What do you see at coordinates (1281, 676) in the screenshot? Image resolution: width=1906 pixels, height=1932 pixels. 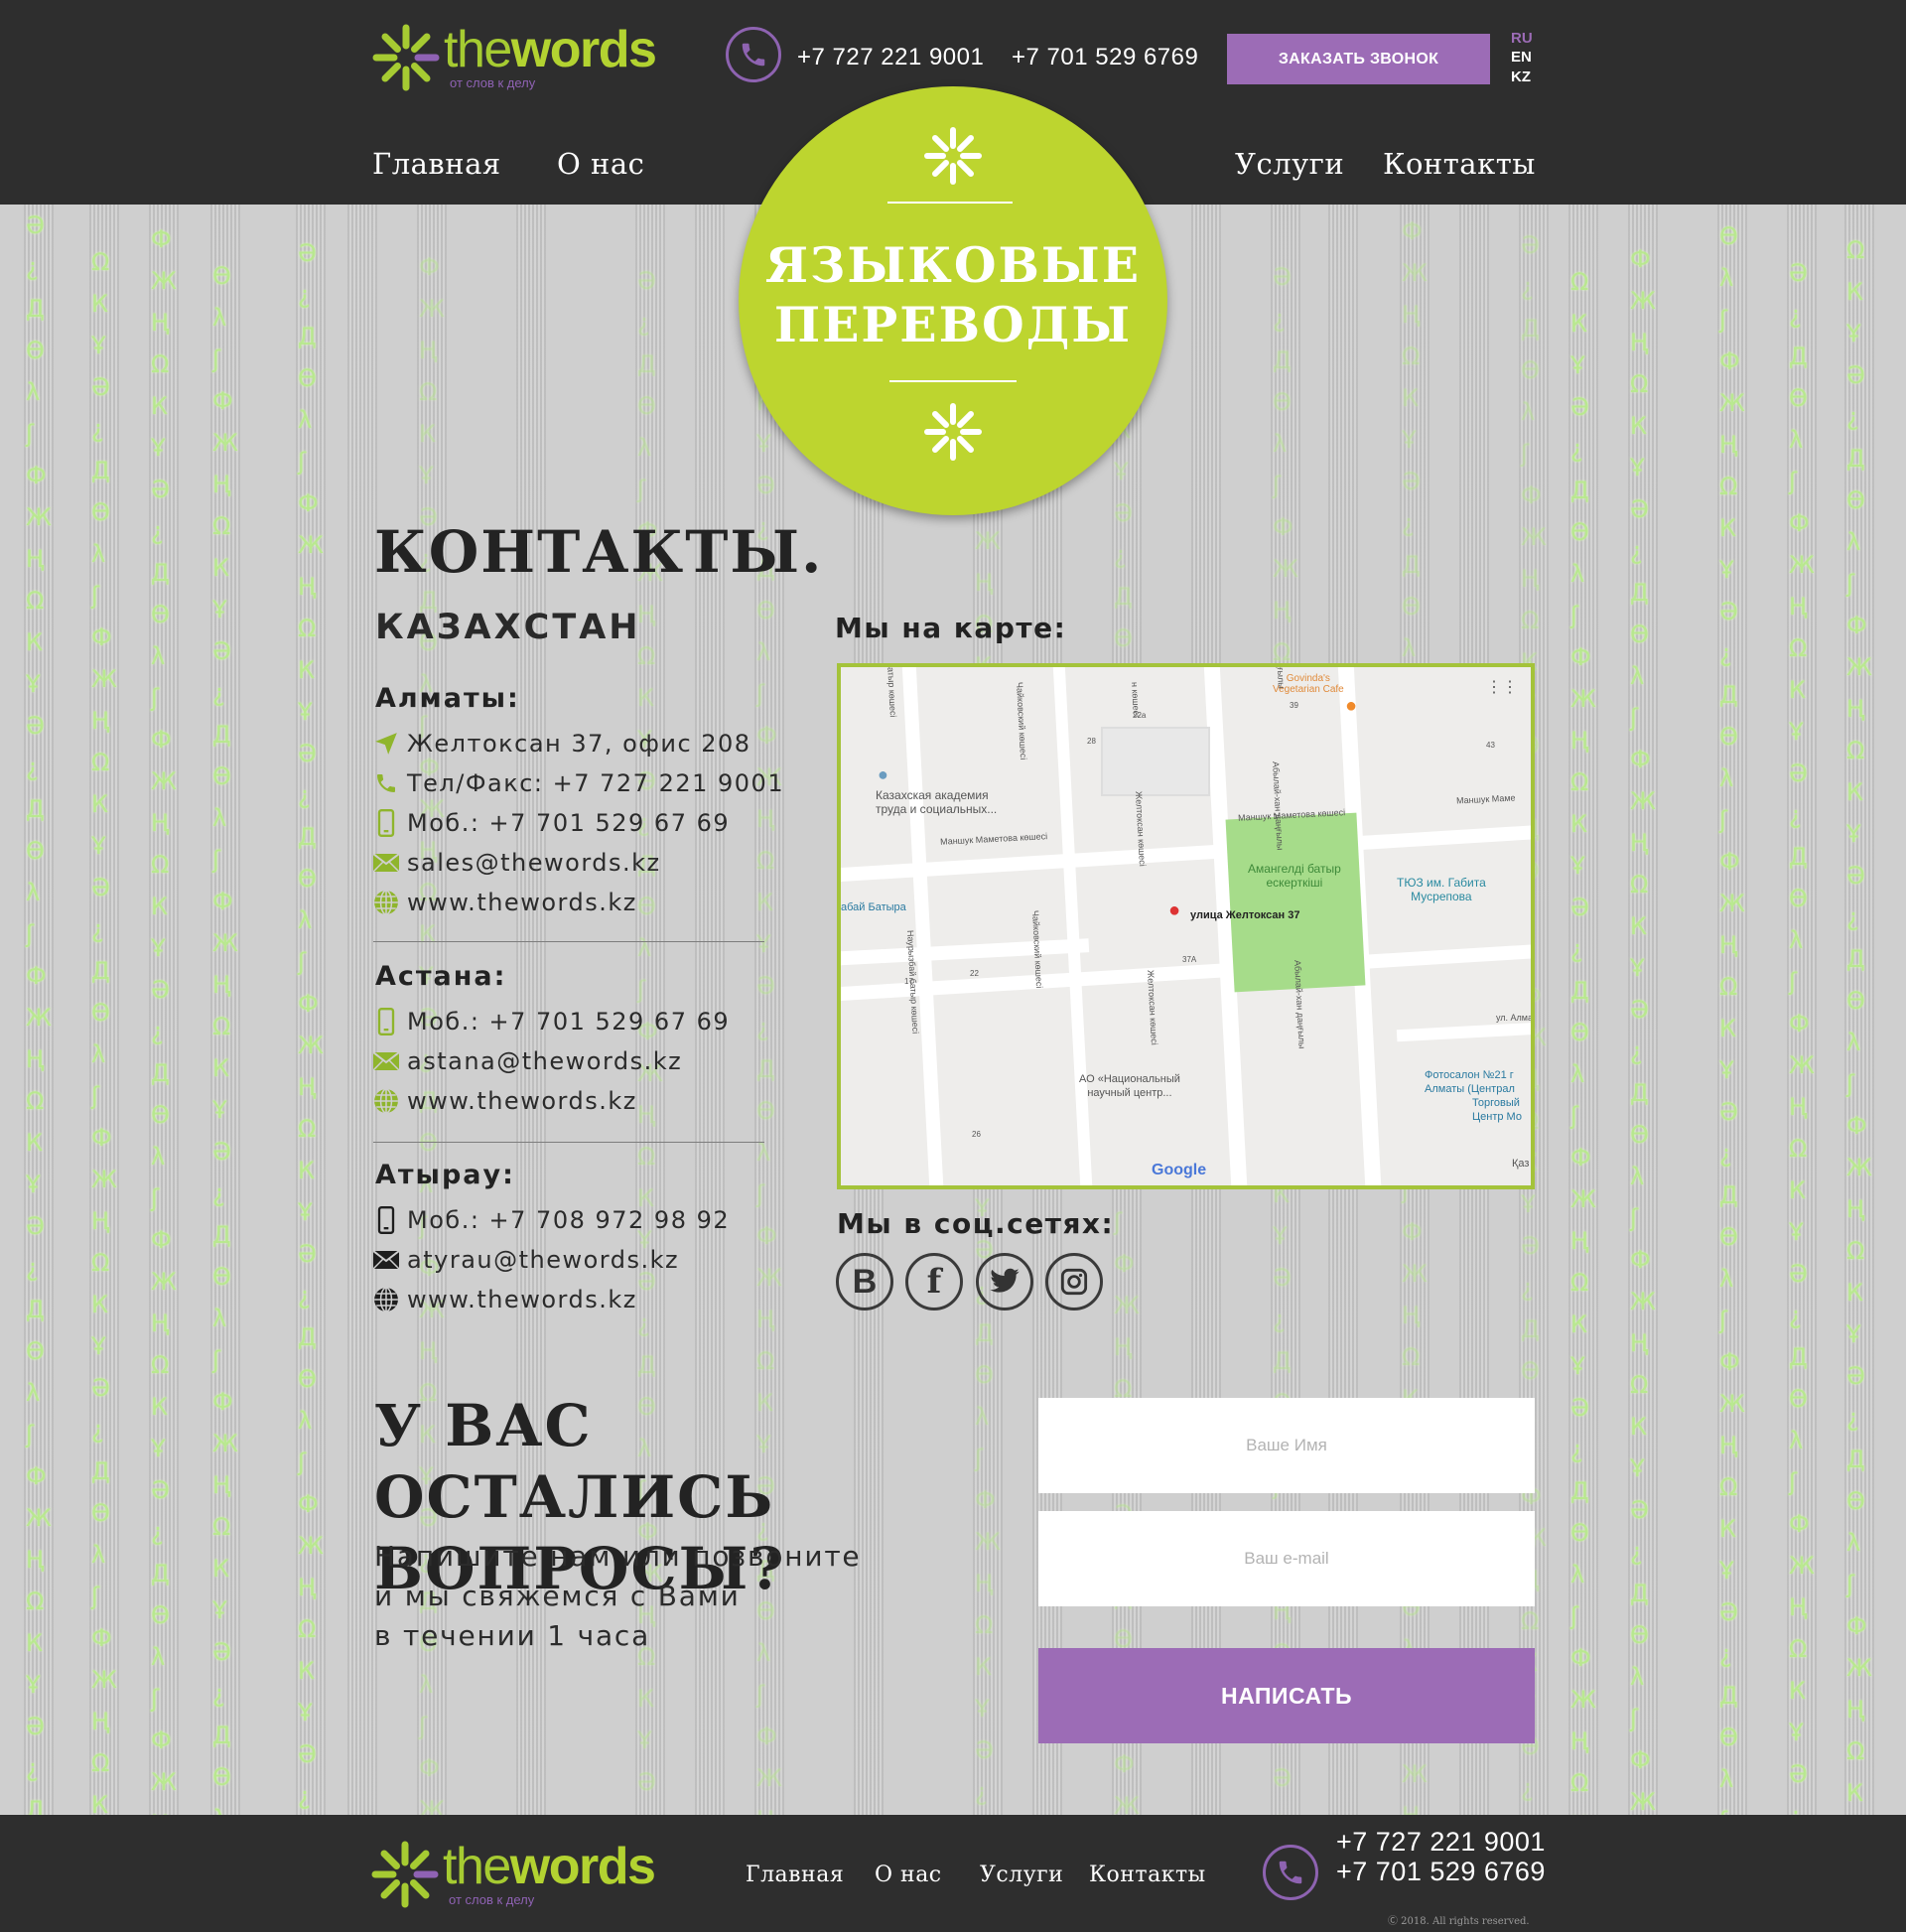 I see `map-label-street: даңғылы` at bounding box center [1281, 676].